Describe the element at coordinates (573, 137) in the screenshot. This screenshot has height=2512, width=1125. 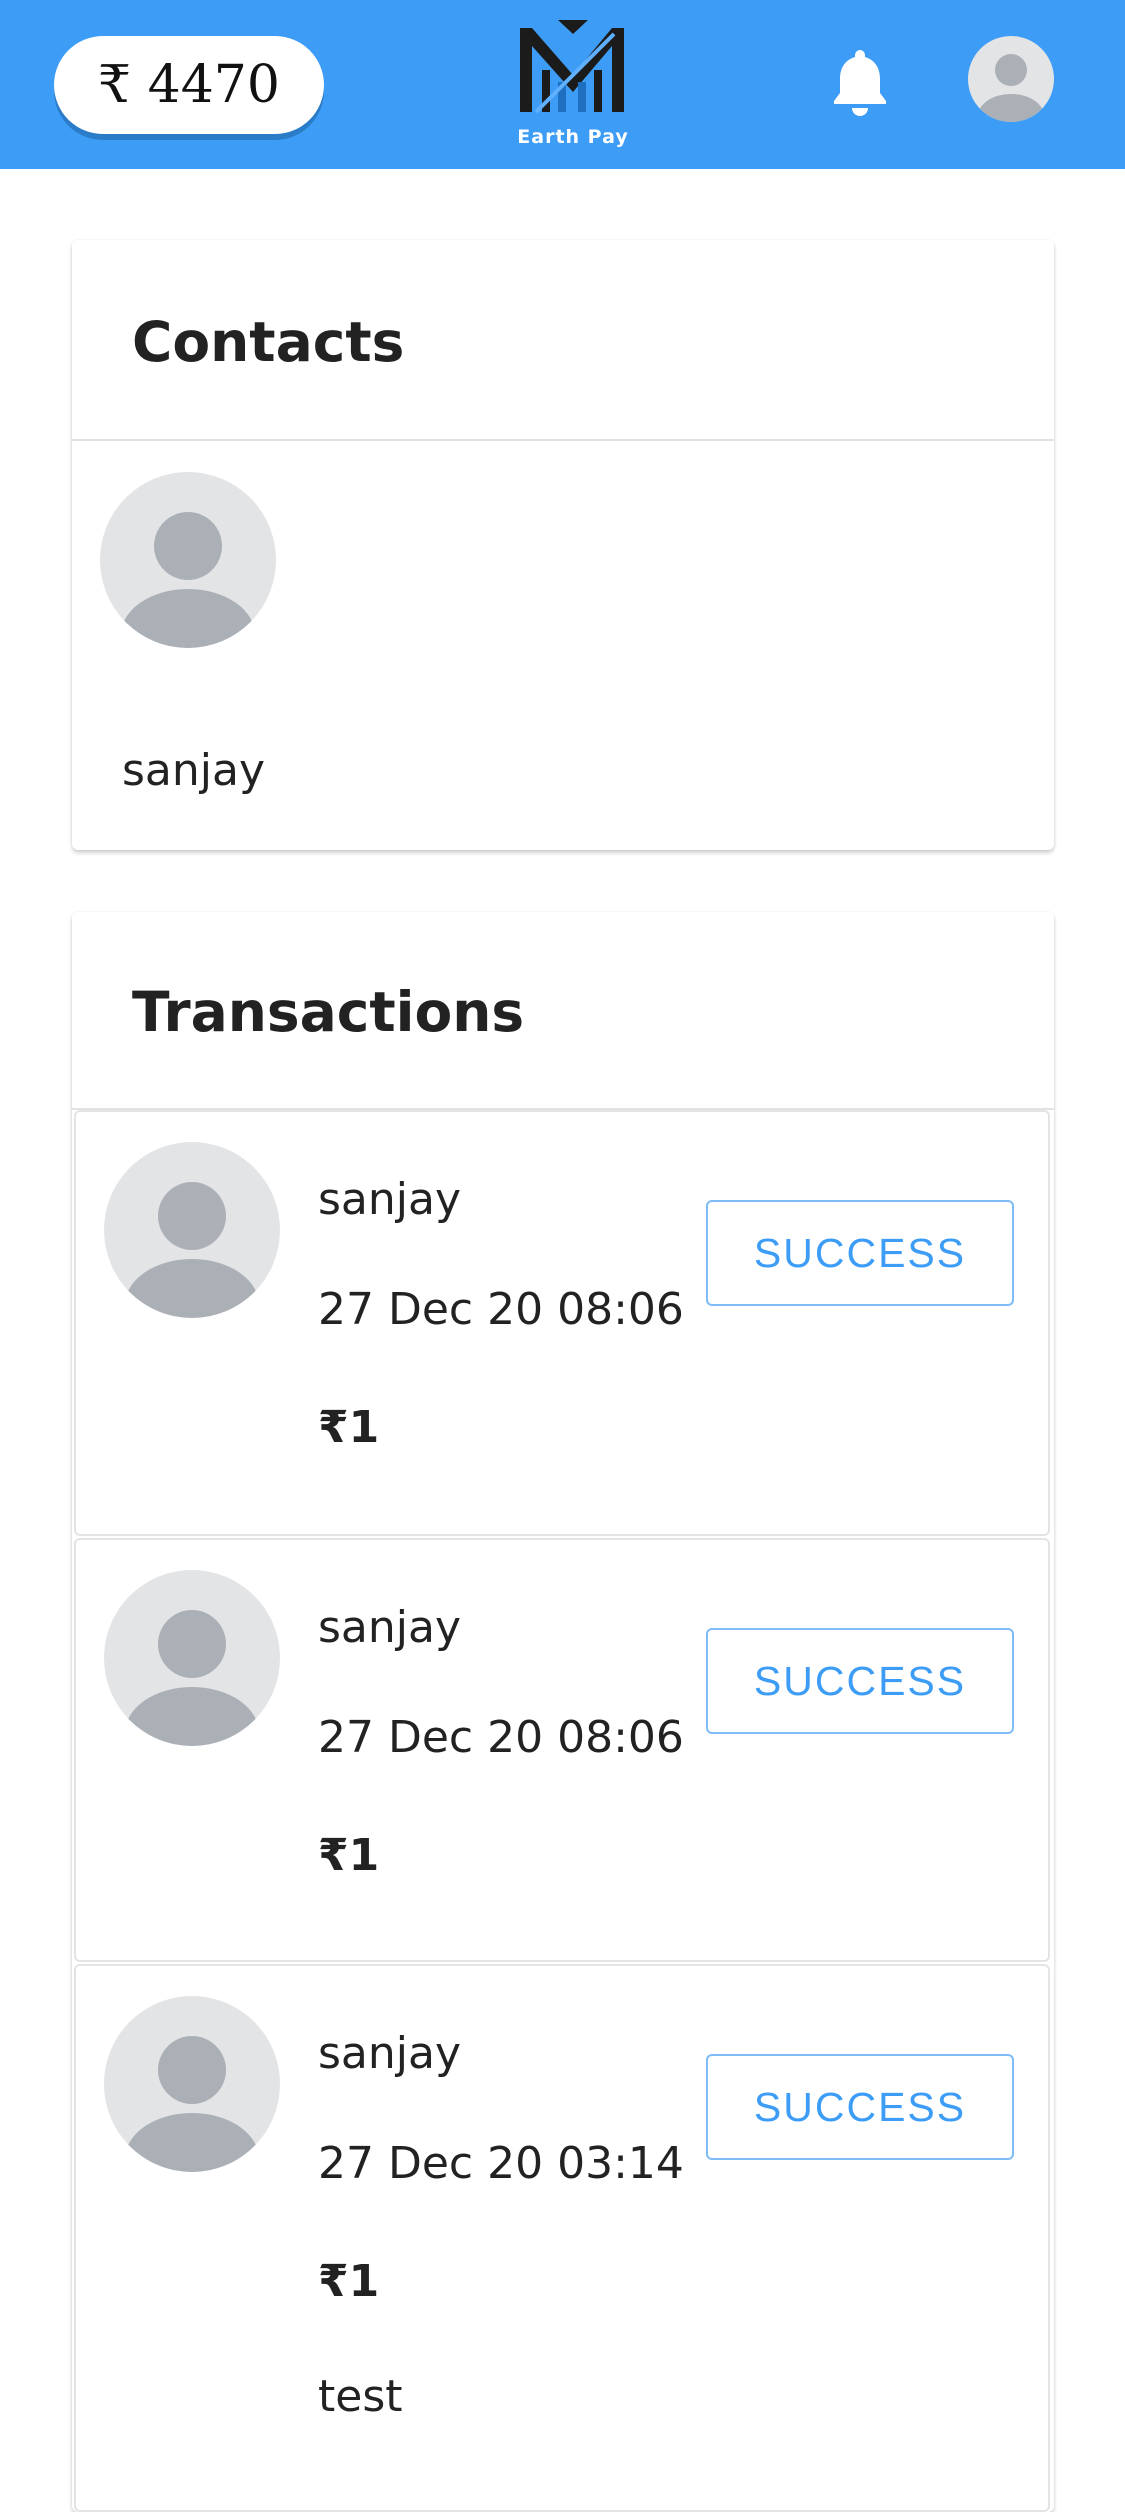
I see `logo-text: Earth Pay` at that location.